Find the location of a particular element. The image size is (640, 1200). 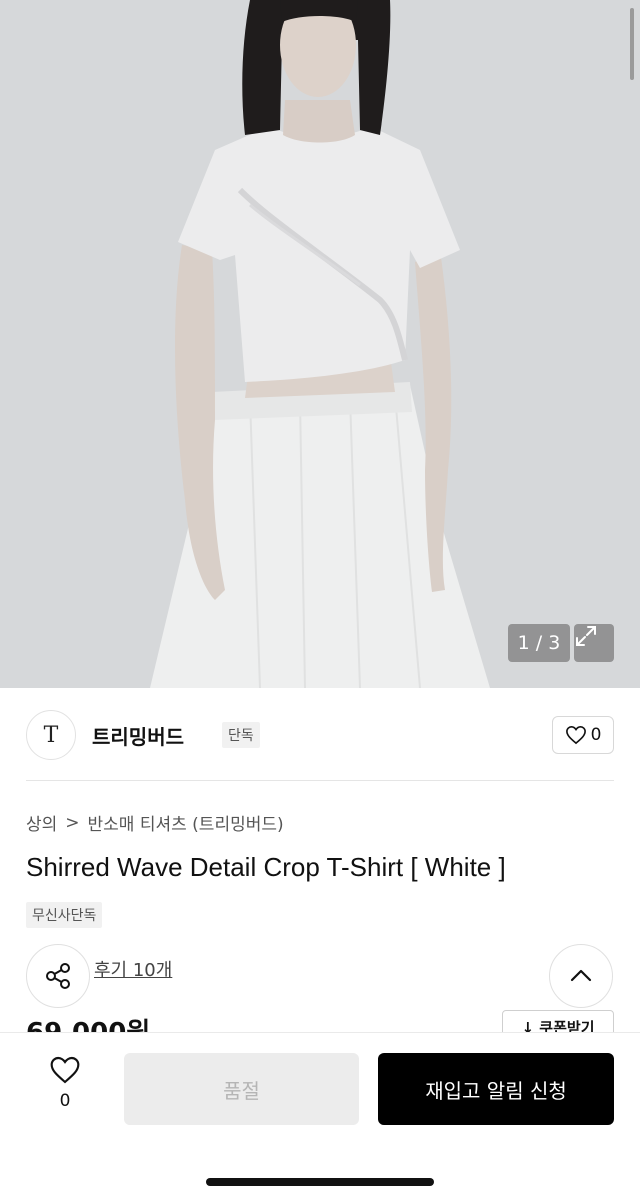

exclusive-badge: 단독 is located at coordinates (241, 735).